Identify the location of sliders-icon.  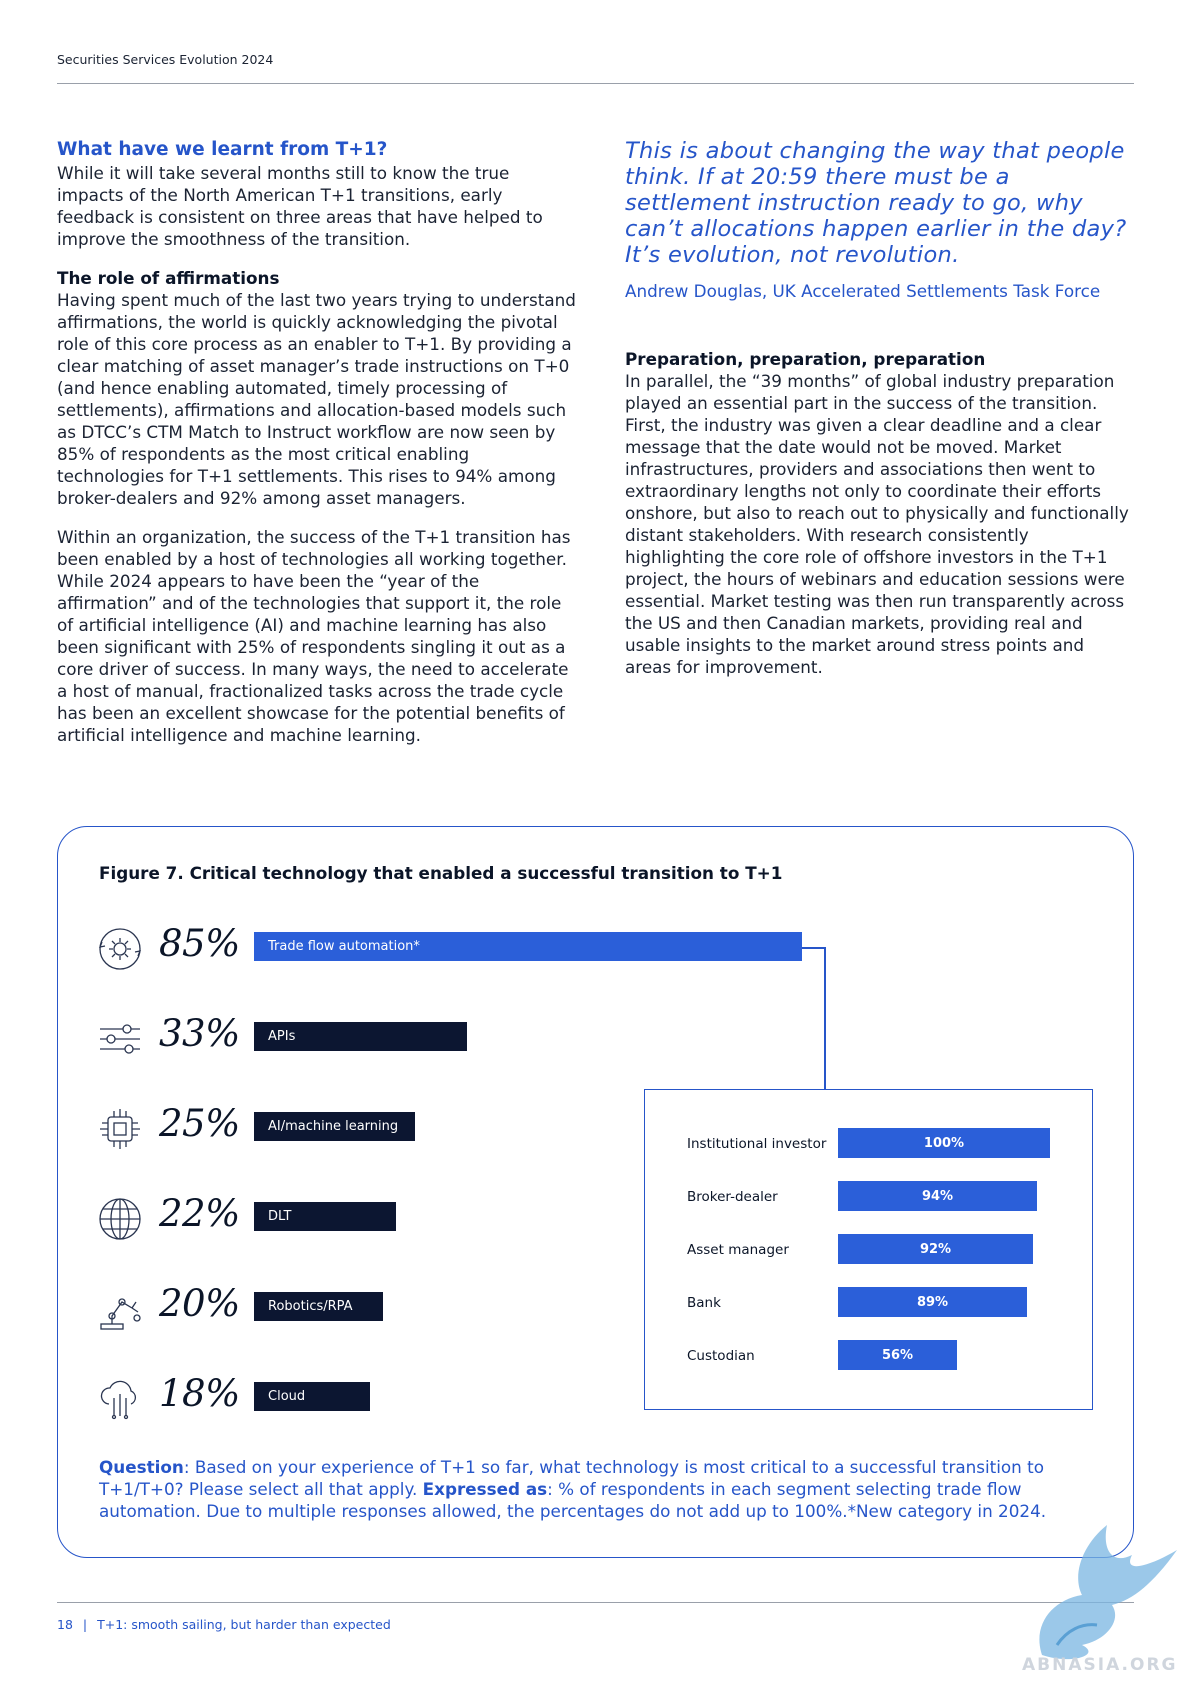
(120, 1039).